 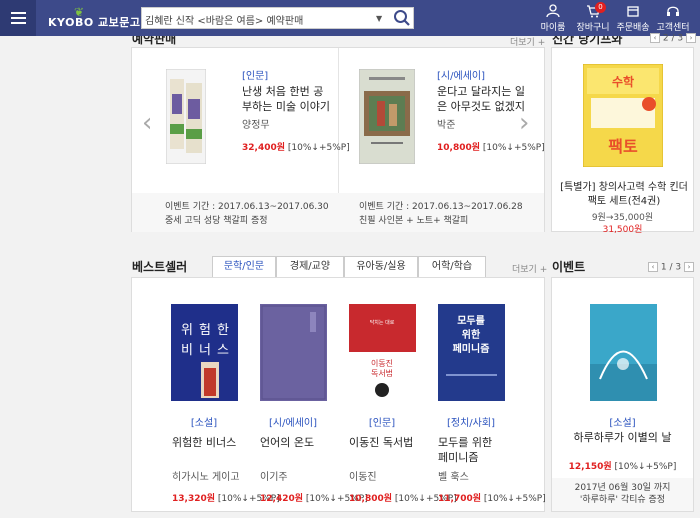 I want to click on search-input-value: 김혜란 신작 <바람은 여름> 예약판매, so click(x=224, y=19).